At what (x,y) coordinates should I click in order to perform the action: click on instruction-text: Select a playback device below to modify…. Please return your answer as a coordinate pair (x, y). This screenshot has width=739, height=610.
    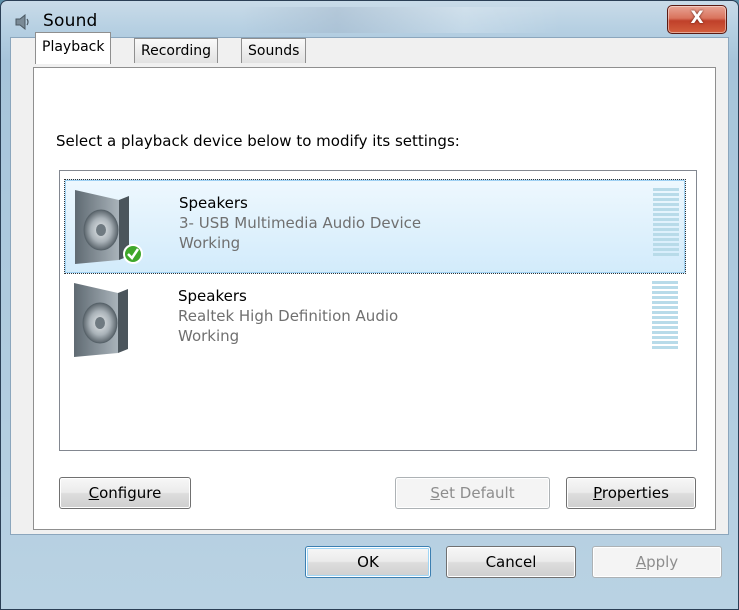
    Looking at the image, I should click on (258, 141).